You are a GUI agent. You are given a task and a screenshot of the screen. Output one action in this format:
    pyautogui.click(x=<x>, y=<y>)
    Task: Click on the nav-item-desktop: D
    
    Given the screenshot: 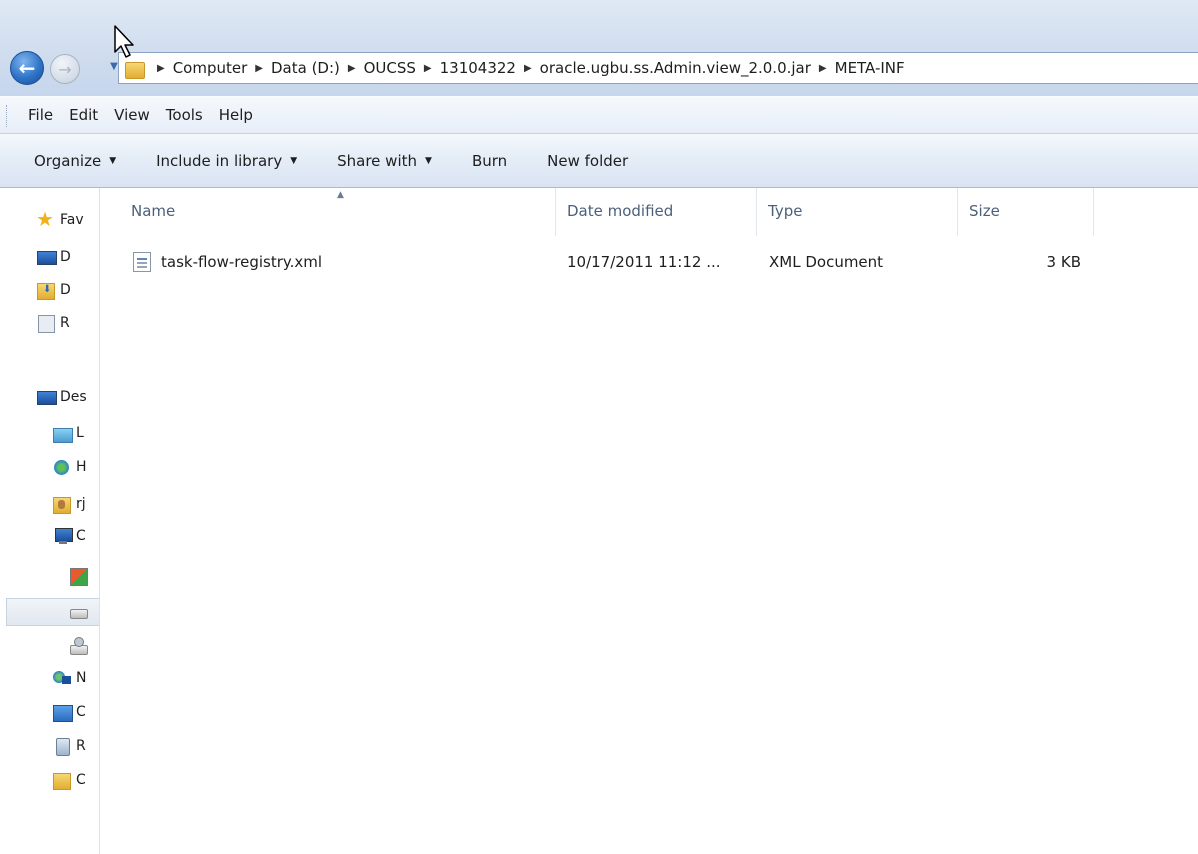 What is the action you would take?
    pyautogui.click(x=53, y=257)
    